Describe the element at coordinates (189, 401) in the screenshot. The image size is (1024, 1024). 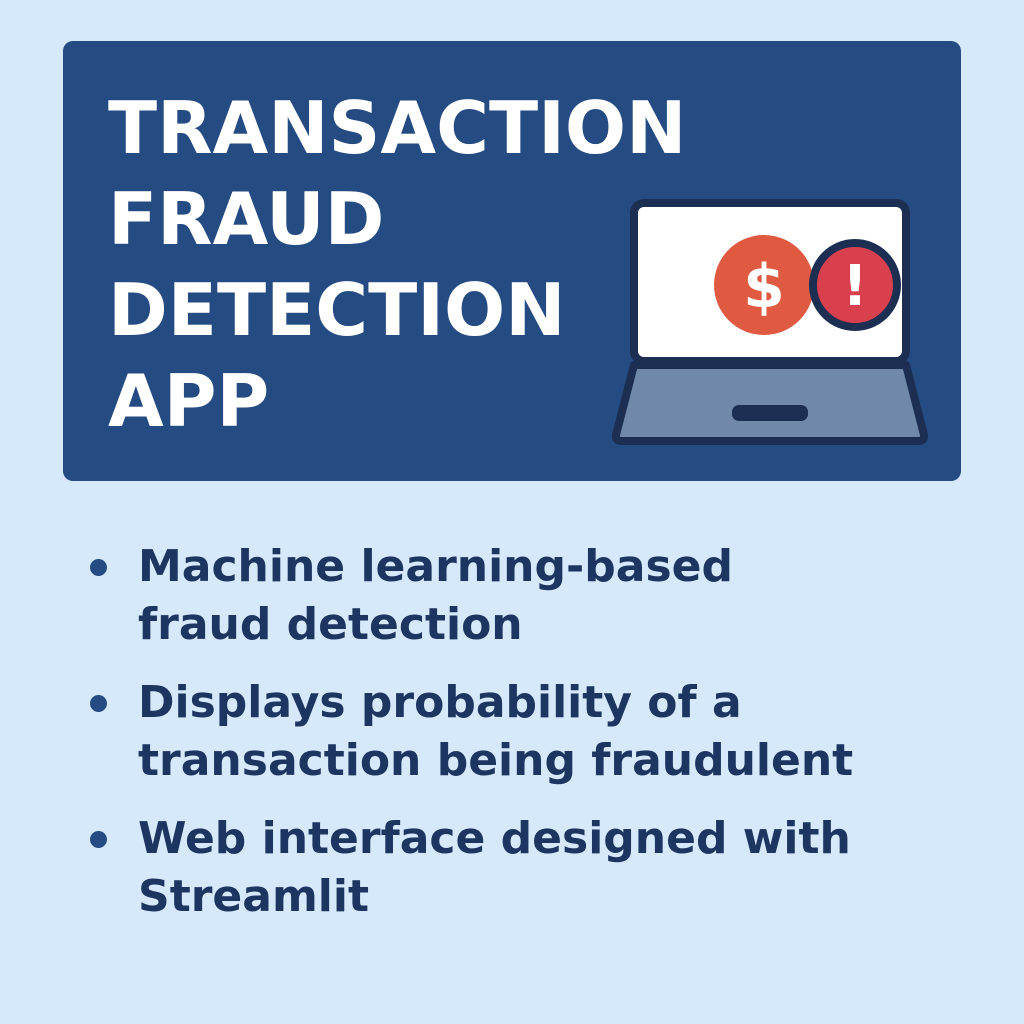
I see `title-line-4: APP` at that location.